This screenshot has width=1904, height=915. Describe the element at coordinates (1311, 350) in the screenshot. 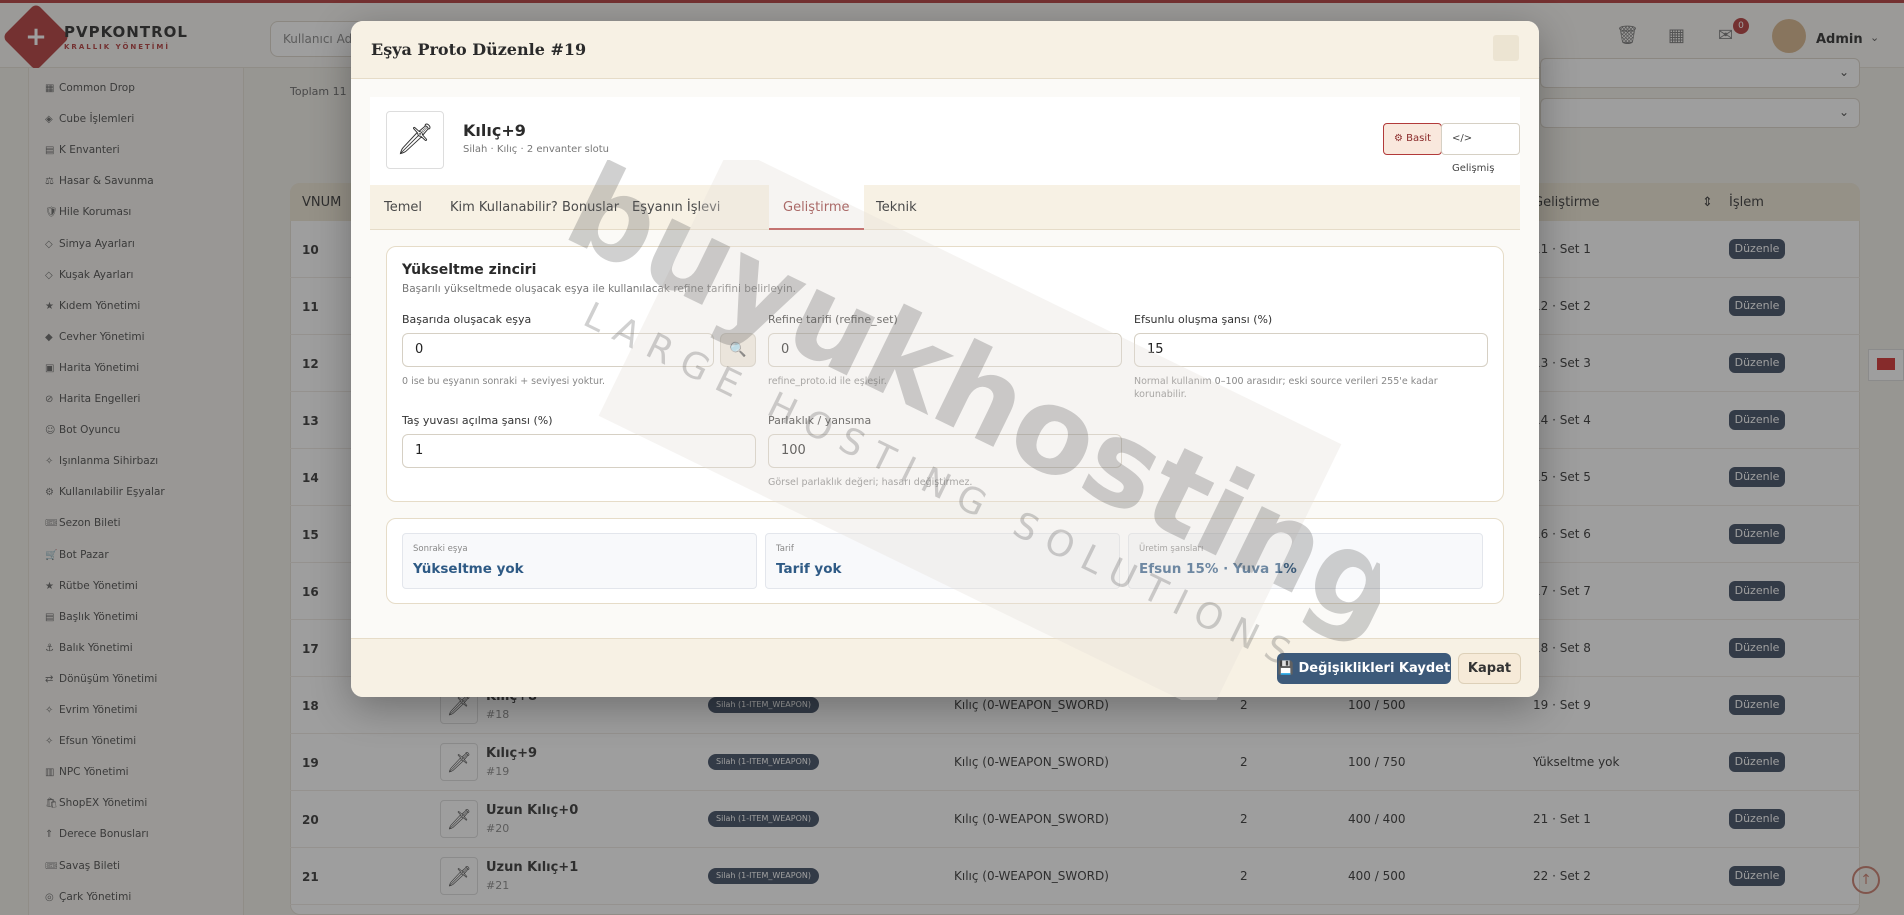

I see `magic-chance-input: 15` at that location.